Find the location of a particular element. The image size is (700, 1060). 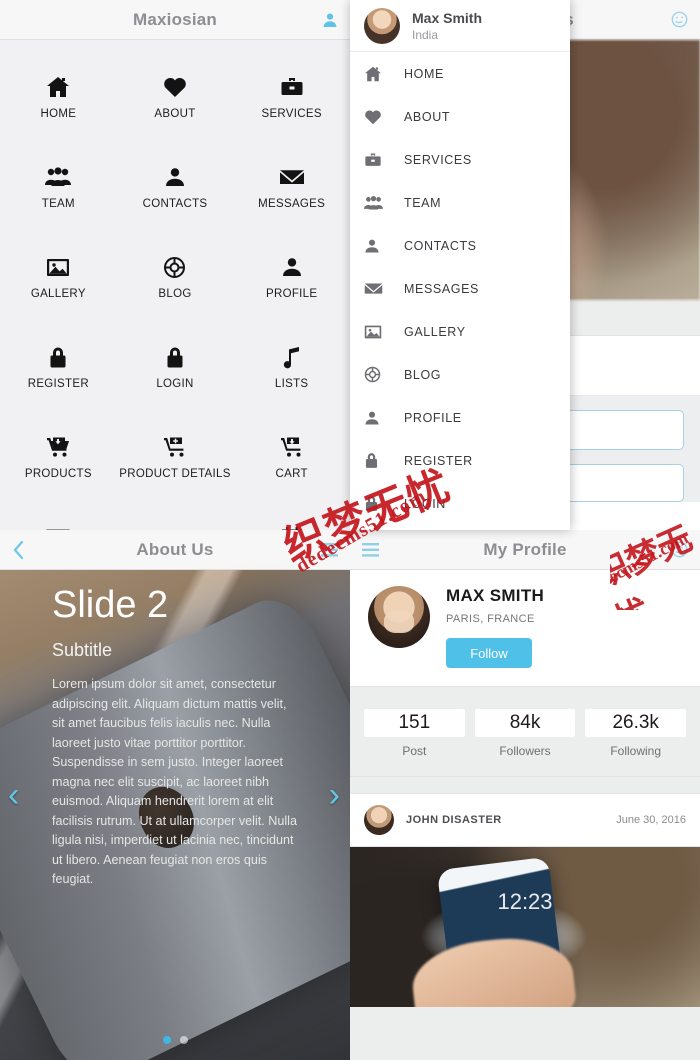

grid-label: BLOG is located at coordinates (175, 294).